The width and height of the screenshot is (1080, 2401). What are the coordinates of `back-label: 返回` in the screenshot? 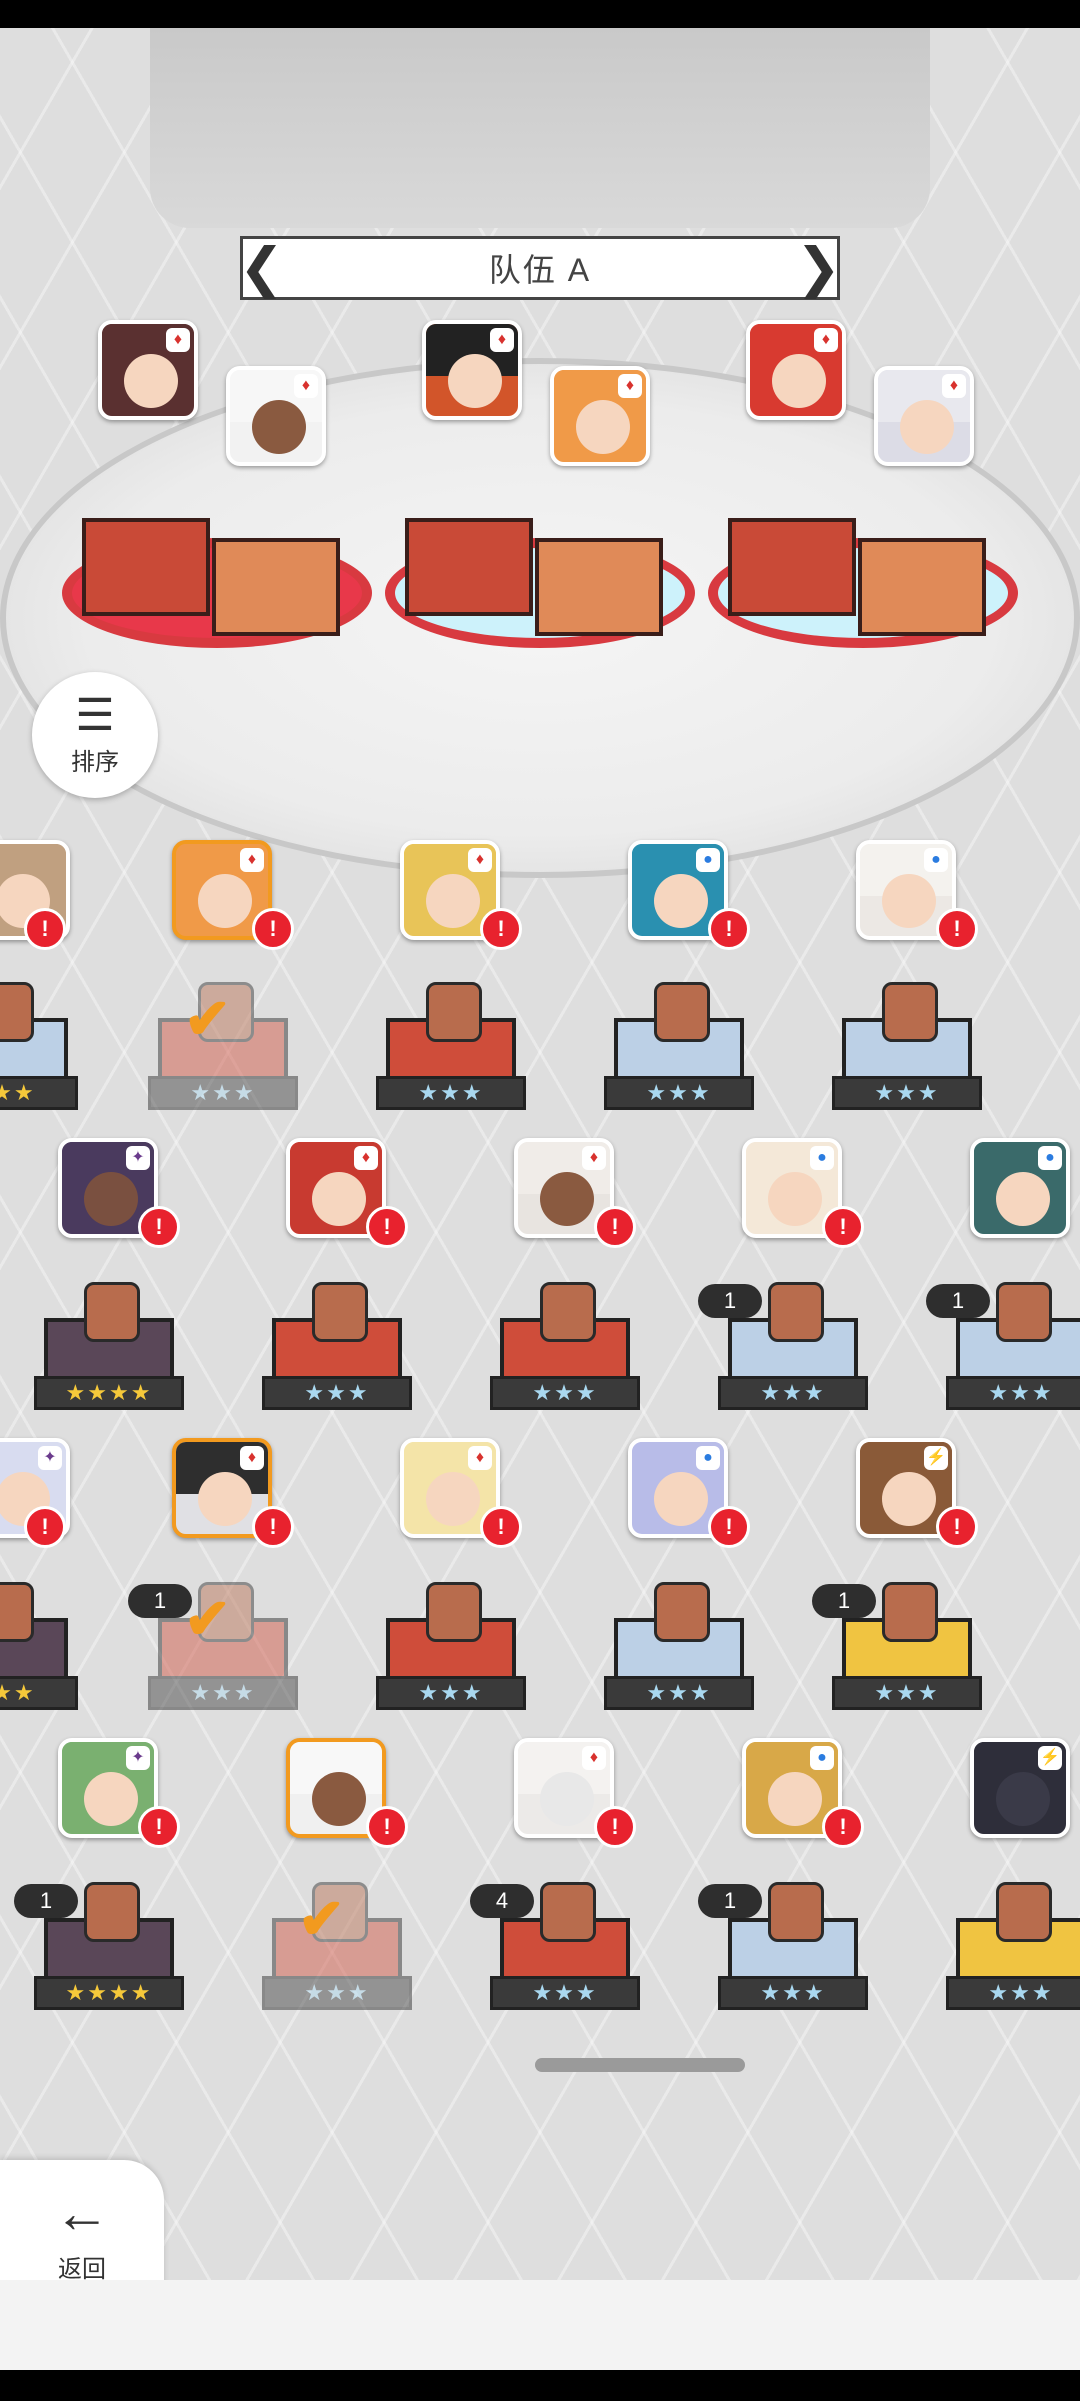 It's located at (82, 2268).